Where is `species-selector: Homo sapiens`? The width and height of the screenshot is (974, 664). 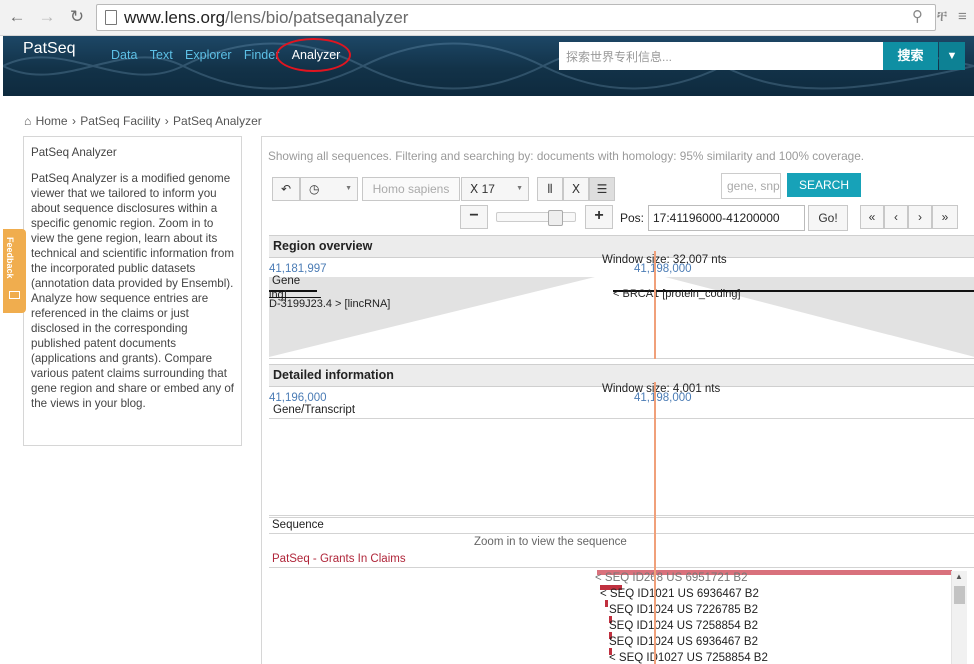 species-selector: Homo sapiens is located at coordinates (411, 189).